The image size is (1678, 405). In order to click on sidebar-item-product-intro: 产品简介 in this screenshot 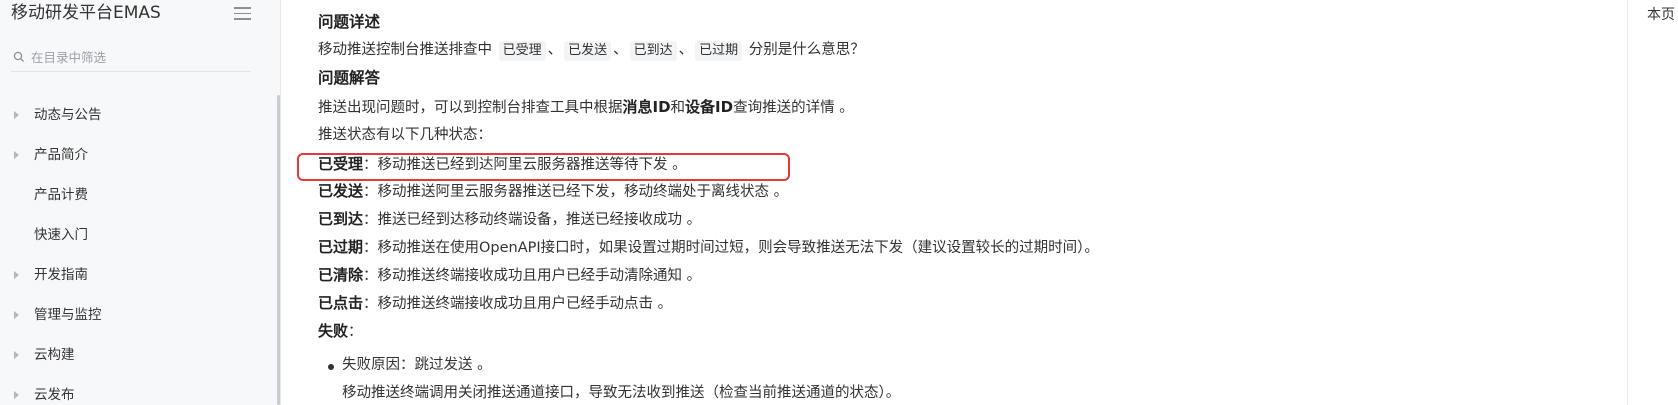, I will do `click(137, 160)`.